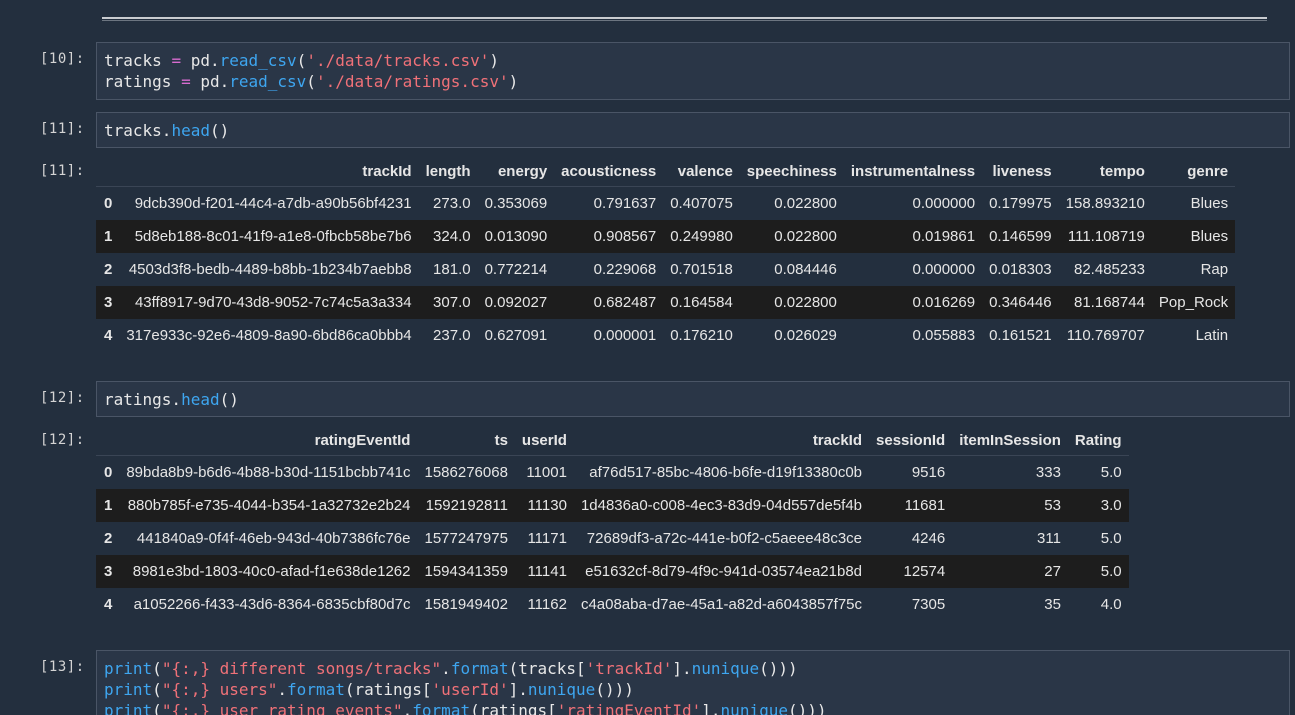  I want to click on code-token: pd., so click(200, 60).